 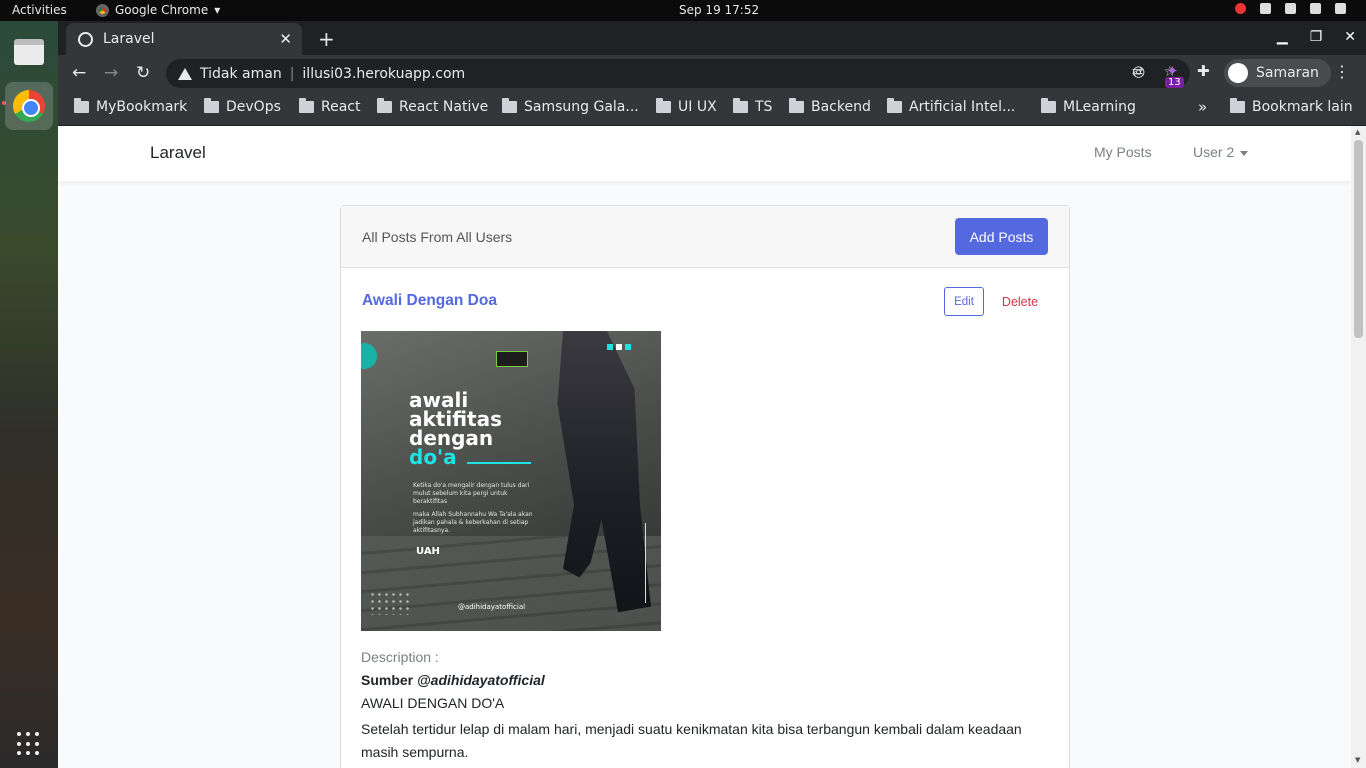 I want to click on poster-dot-grid, so click(x=389, y=603).